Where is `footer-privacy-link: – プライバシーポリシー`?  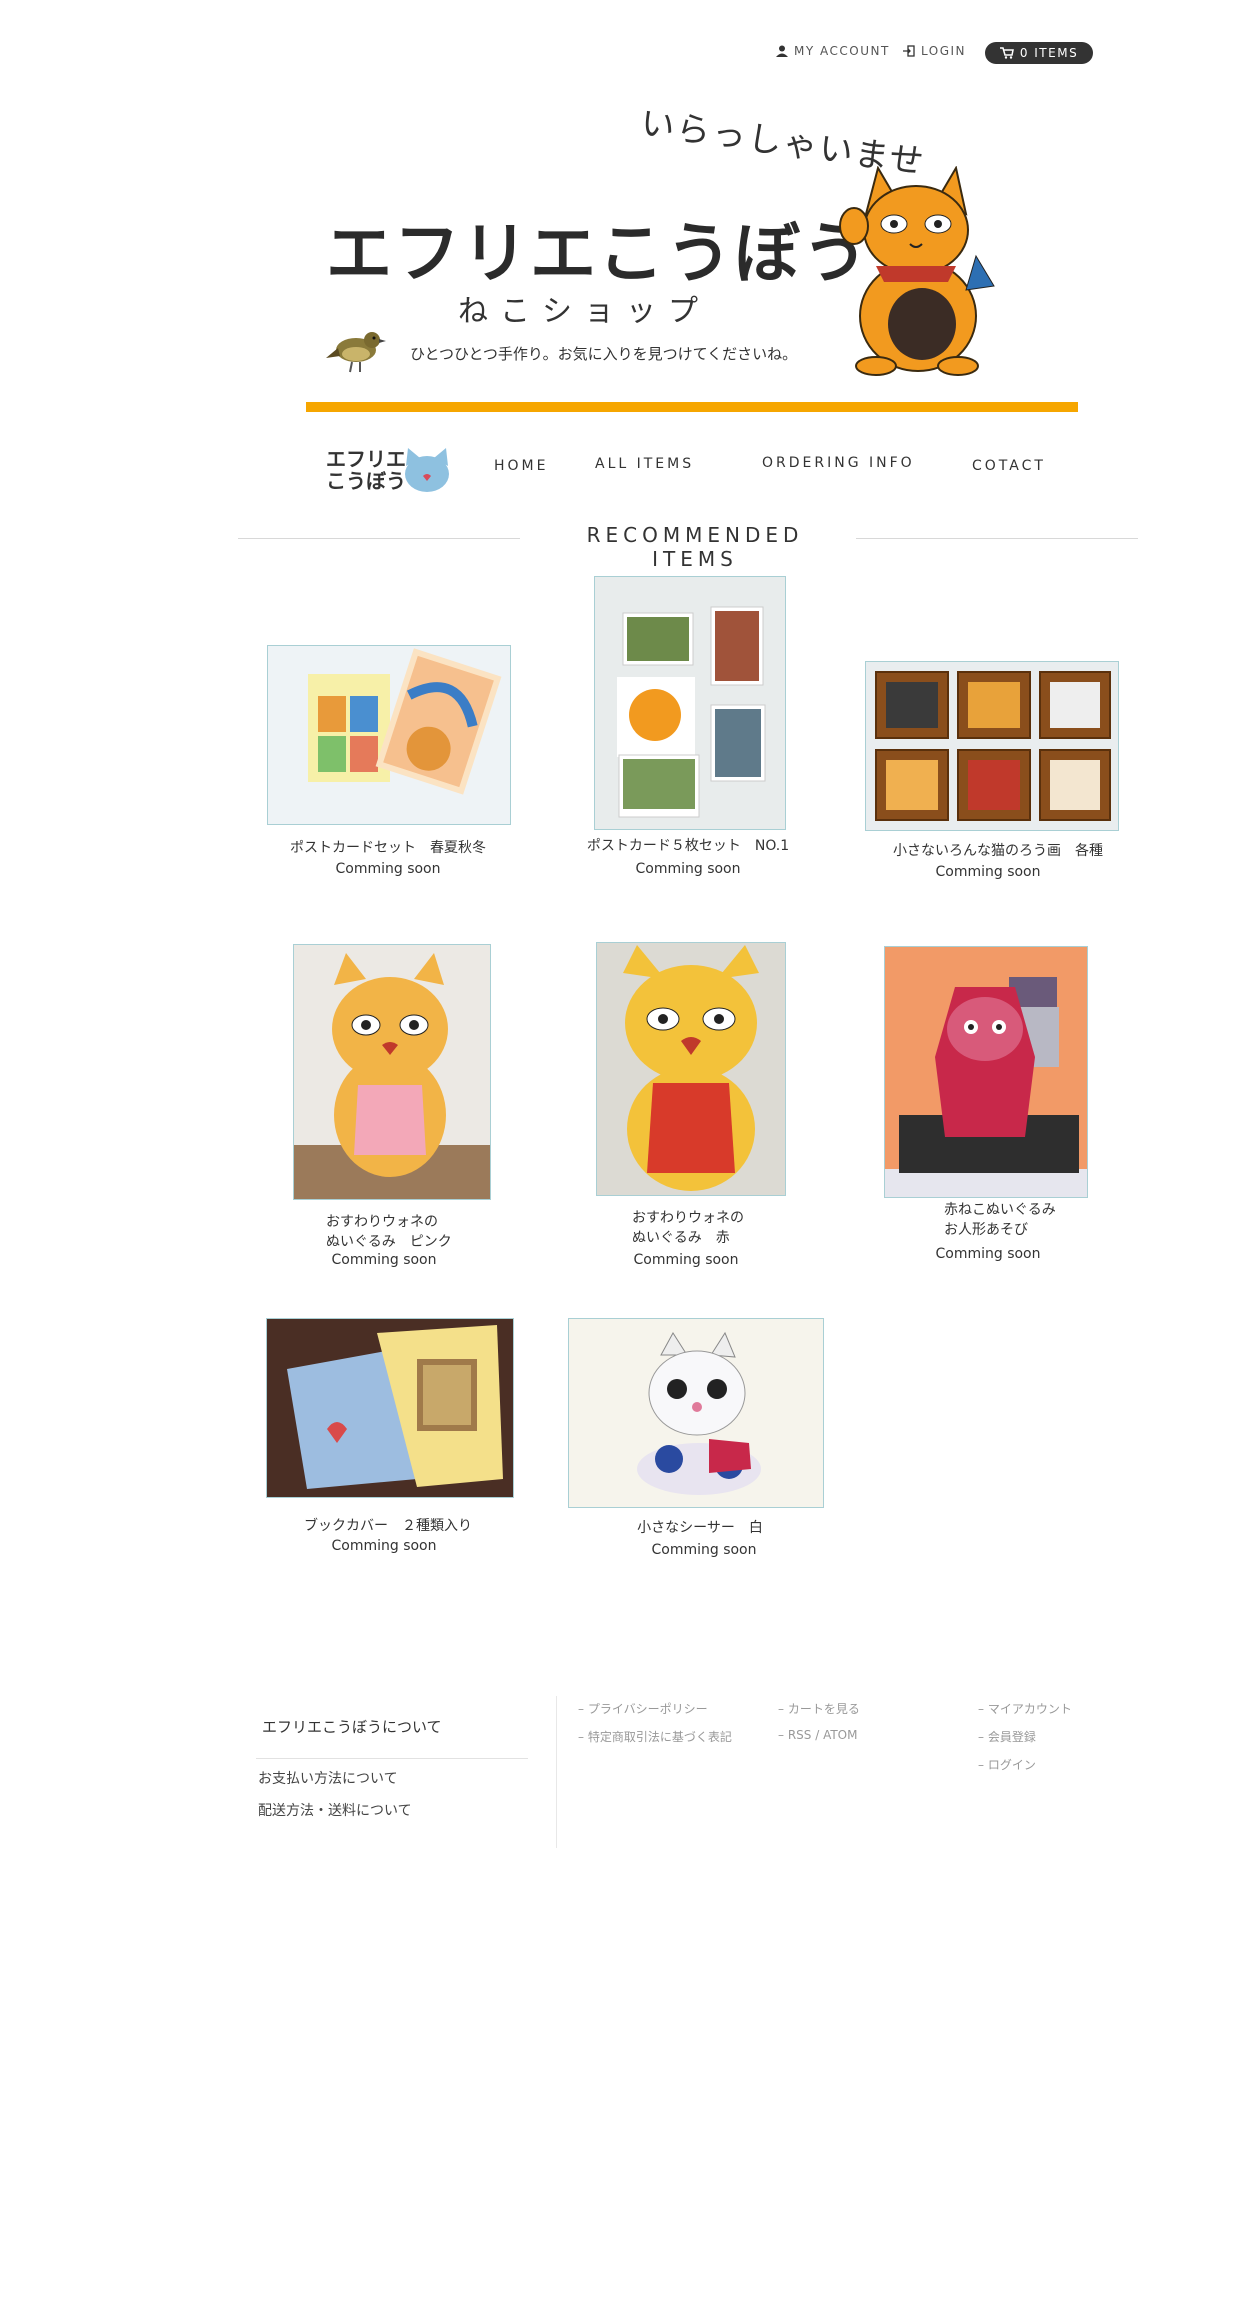
footer-privacy-link: – プライバシーポリシー is located at coordinates (643, 1708).